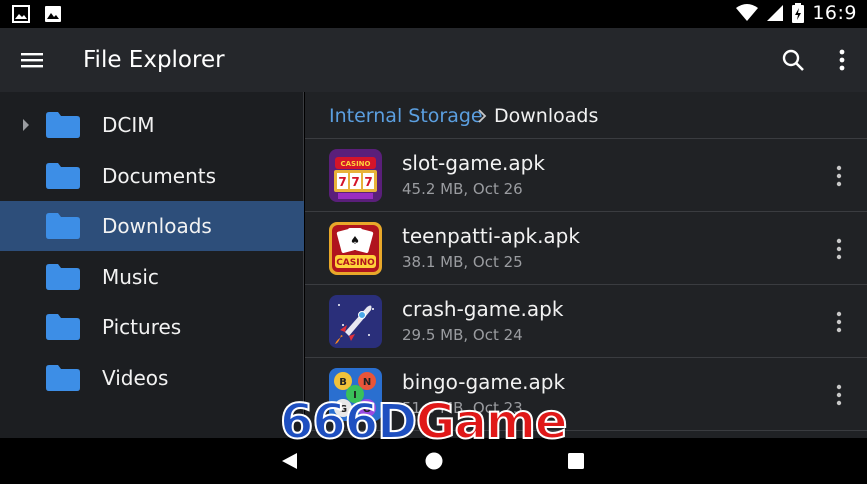 This screenshot has height=484, width=867. What do you see at coordinates (433, 60) in the screenshot?
I see `app-bar: File Explorer` at bounding box center [433, 60].